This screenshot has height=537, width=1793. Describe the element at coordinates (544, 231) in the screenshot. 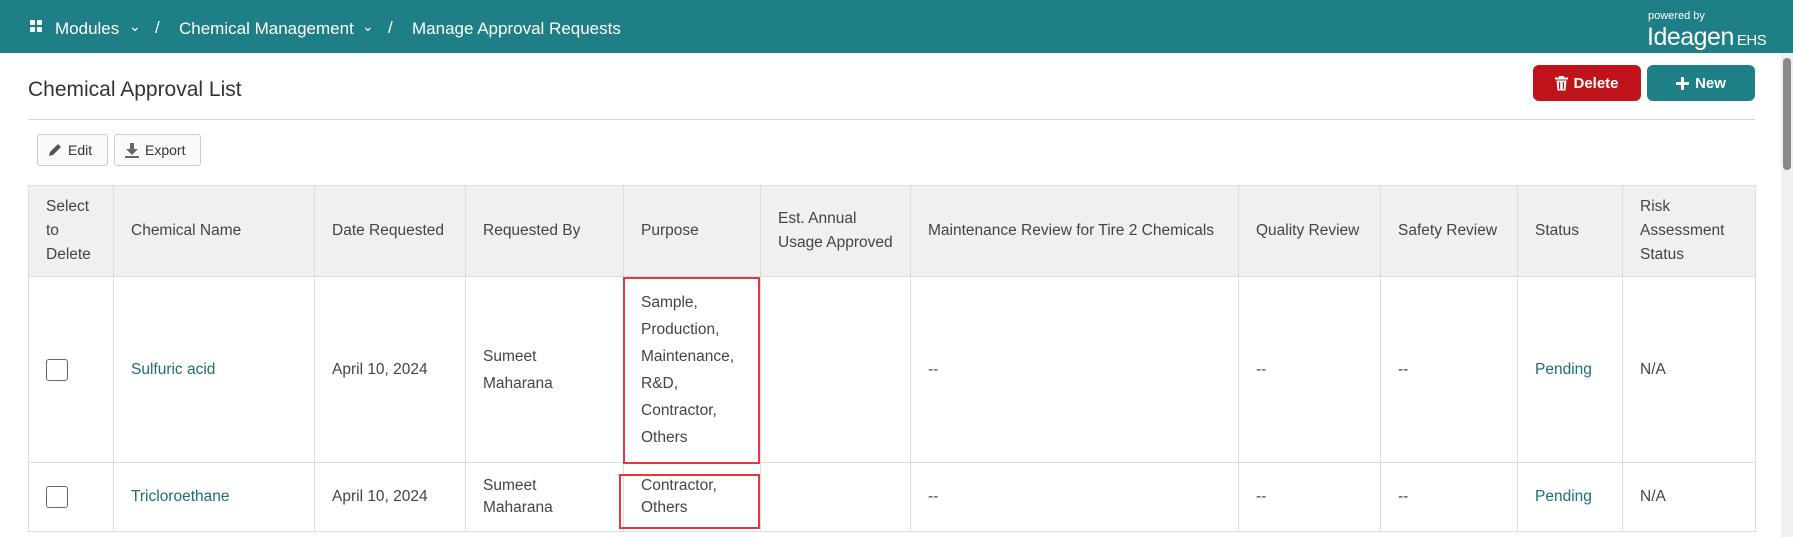

I see `column-header: Requested By` at that location.